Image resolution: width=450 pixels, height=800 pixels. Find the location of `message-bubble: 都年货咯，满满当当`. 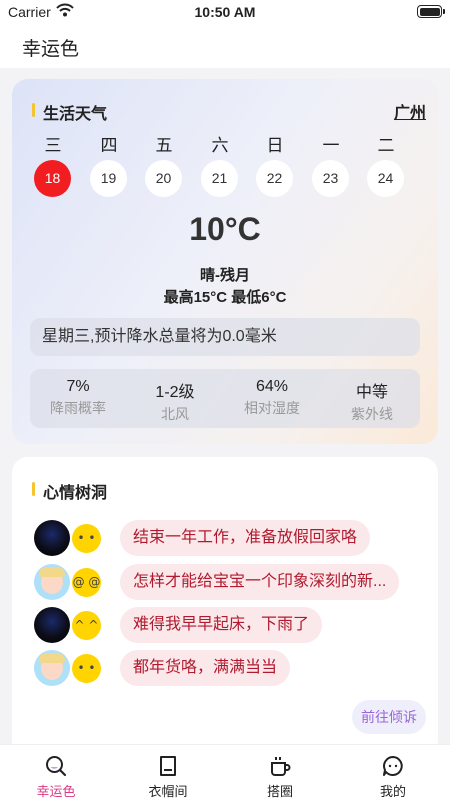

message-bubble: 都年货咯，满满当当 is located at coordinates (205, 668).